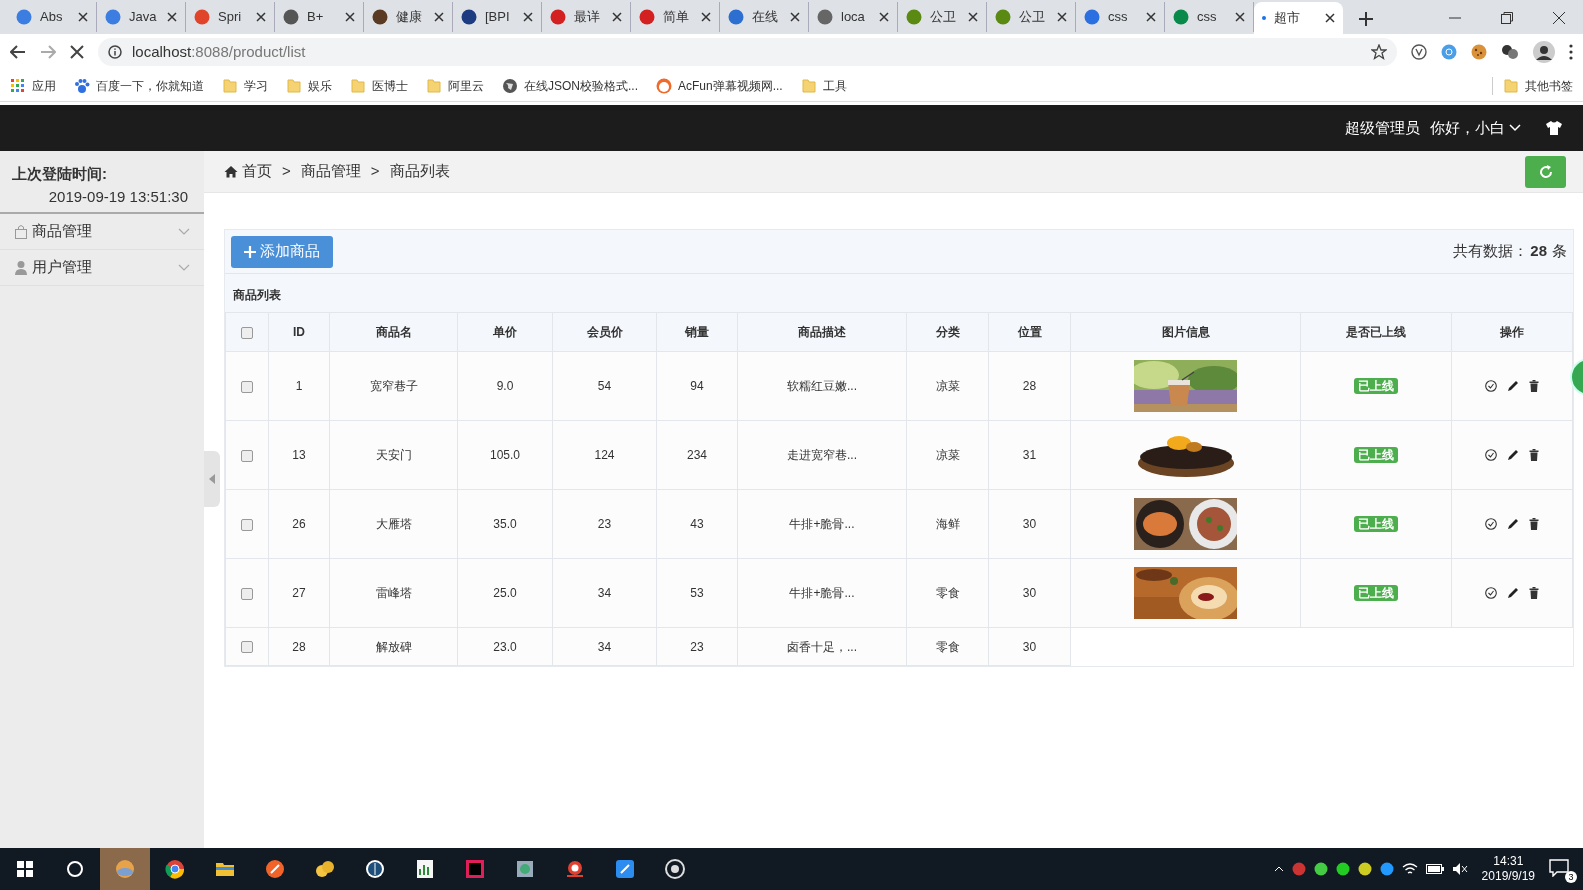  What do you see at coordinates (675, 17) in the screenshot?
I see `browser-tab: 简单` at bounding box center [675, 17].